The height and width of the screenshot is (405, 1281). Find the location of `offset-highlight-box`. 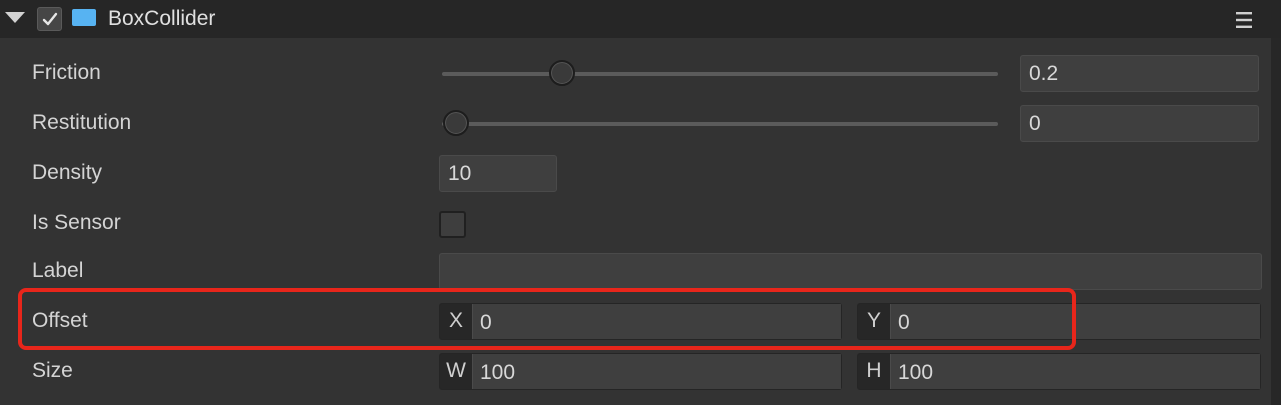

offset-highlight-box is located at coordinates (547, 319).